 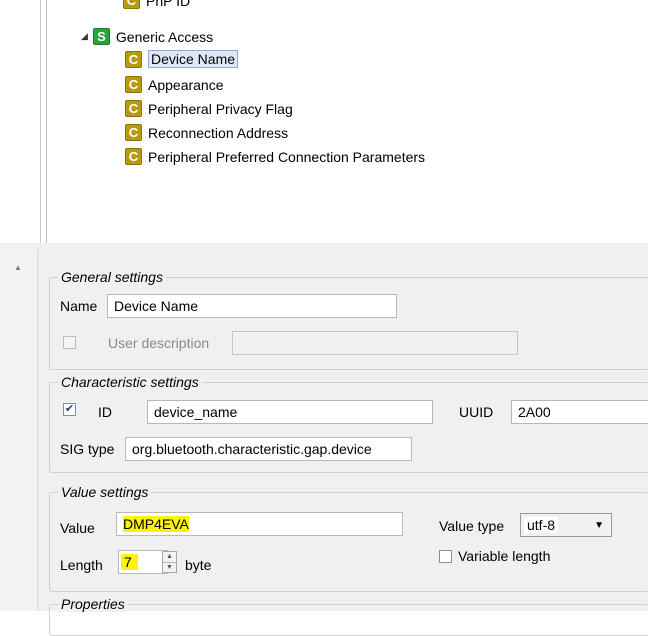 I want to click on general-settings-legend: General settings, so click(x=112, y=277).